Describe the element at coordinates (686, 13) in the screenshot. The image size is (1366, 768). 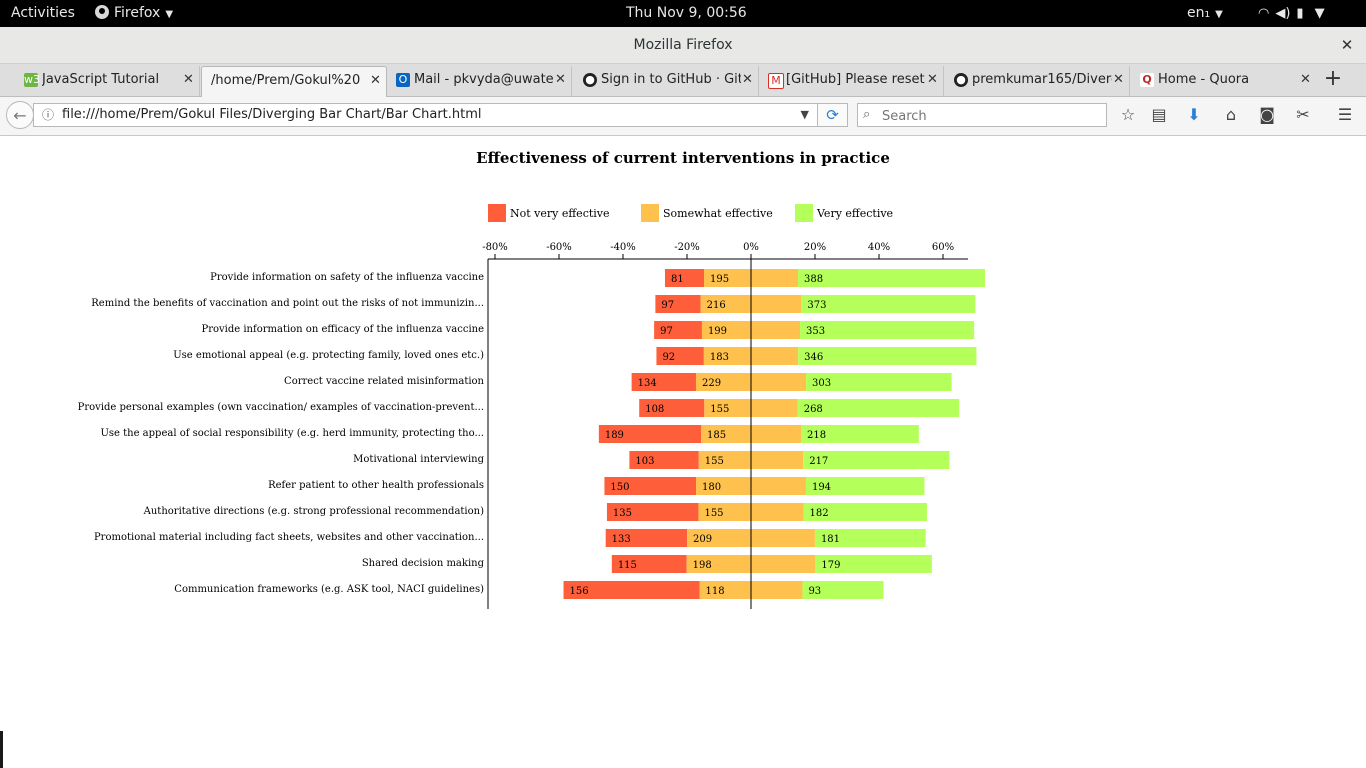
I see `clock: Thu Nov 9, 00:56` at that location.